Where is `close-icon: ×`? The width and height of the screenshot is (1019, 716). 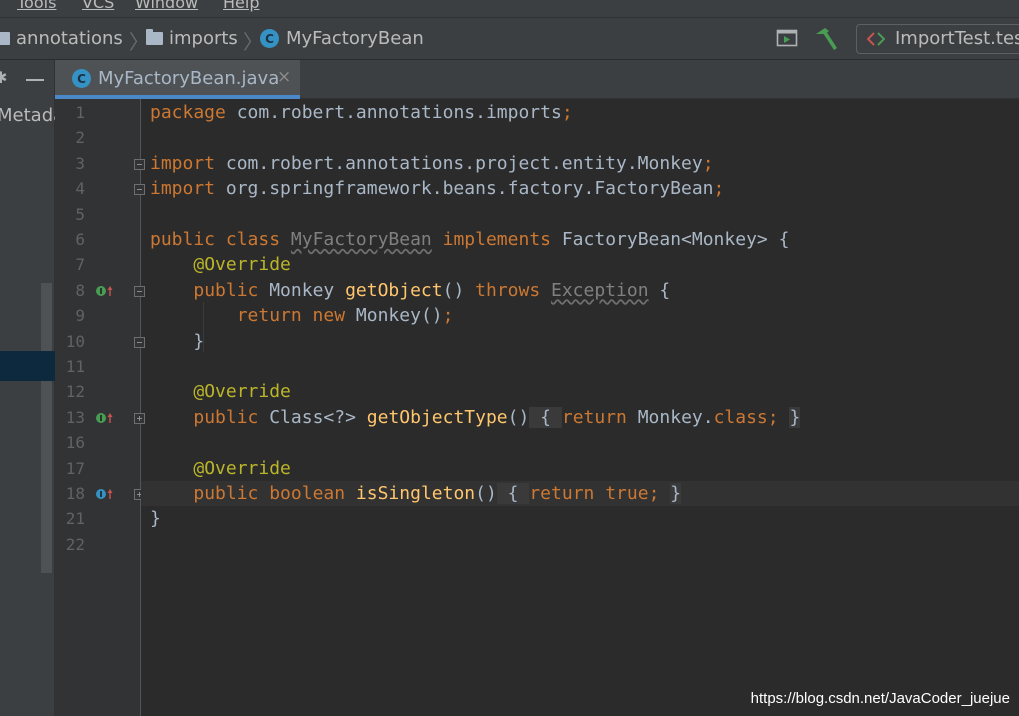 close-icon: × is located at coordinates (284, 77).